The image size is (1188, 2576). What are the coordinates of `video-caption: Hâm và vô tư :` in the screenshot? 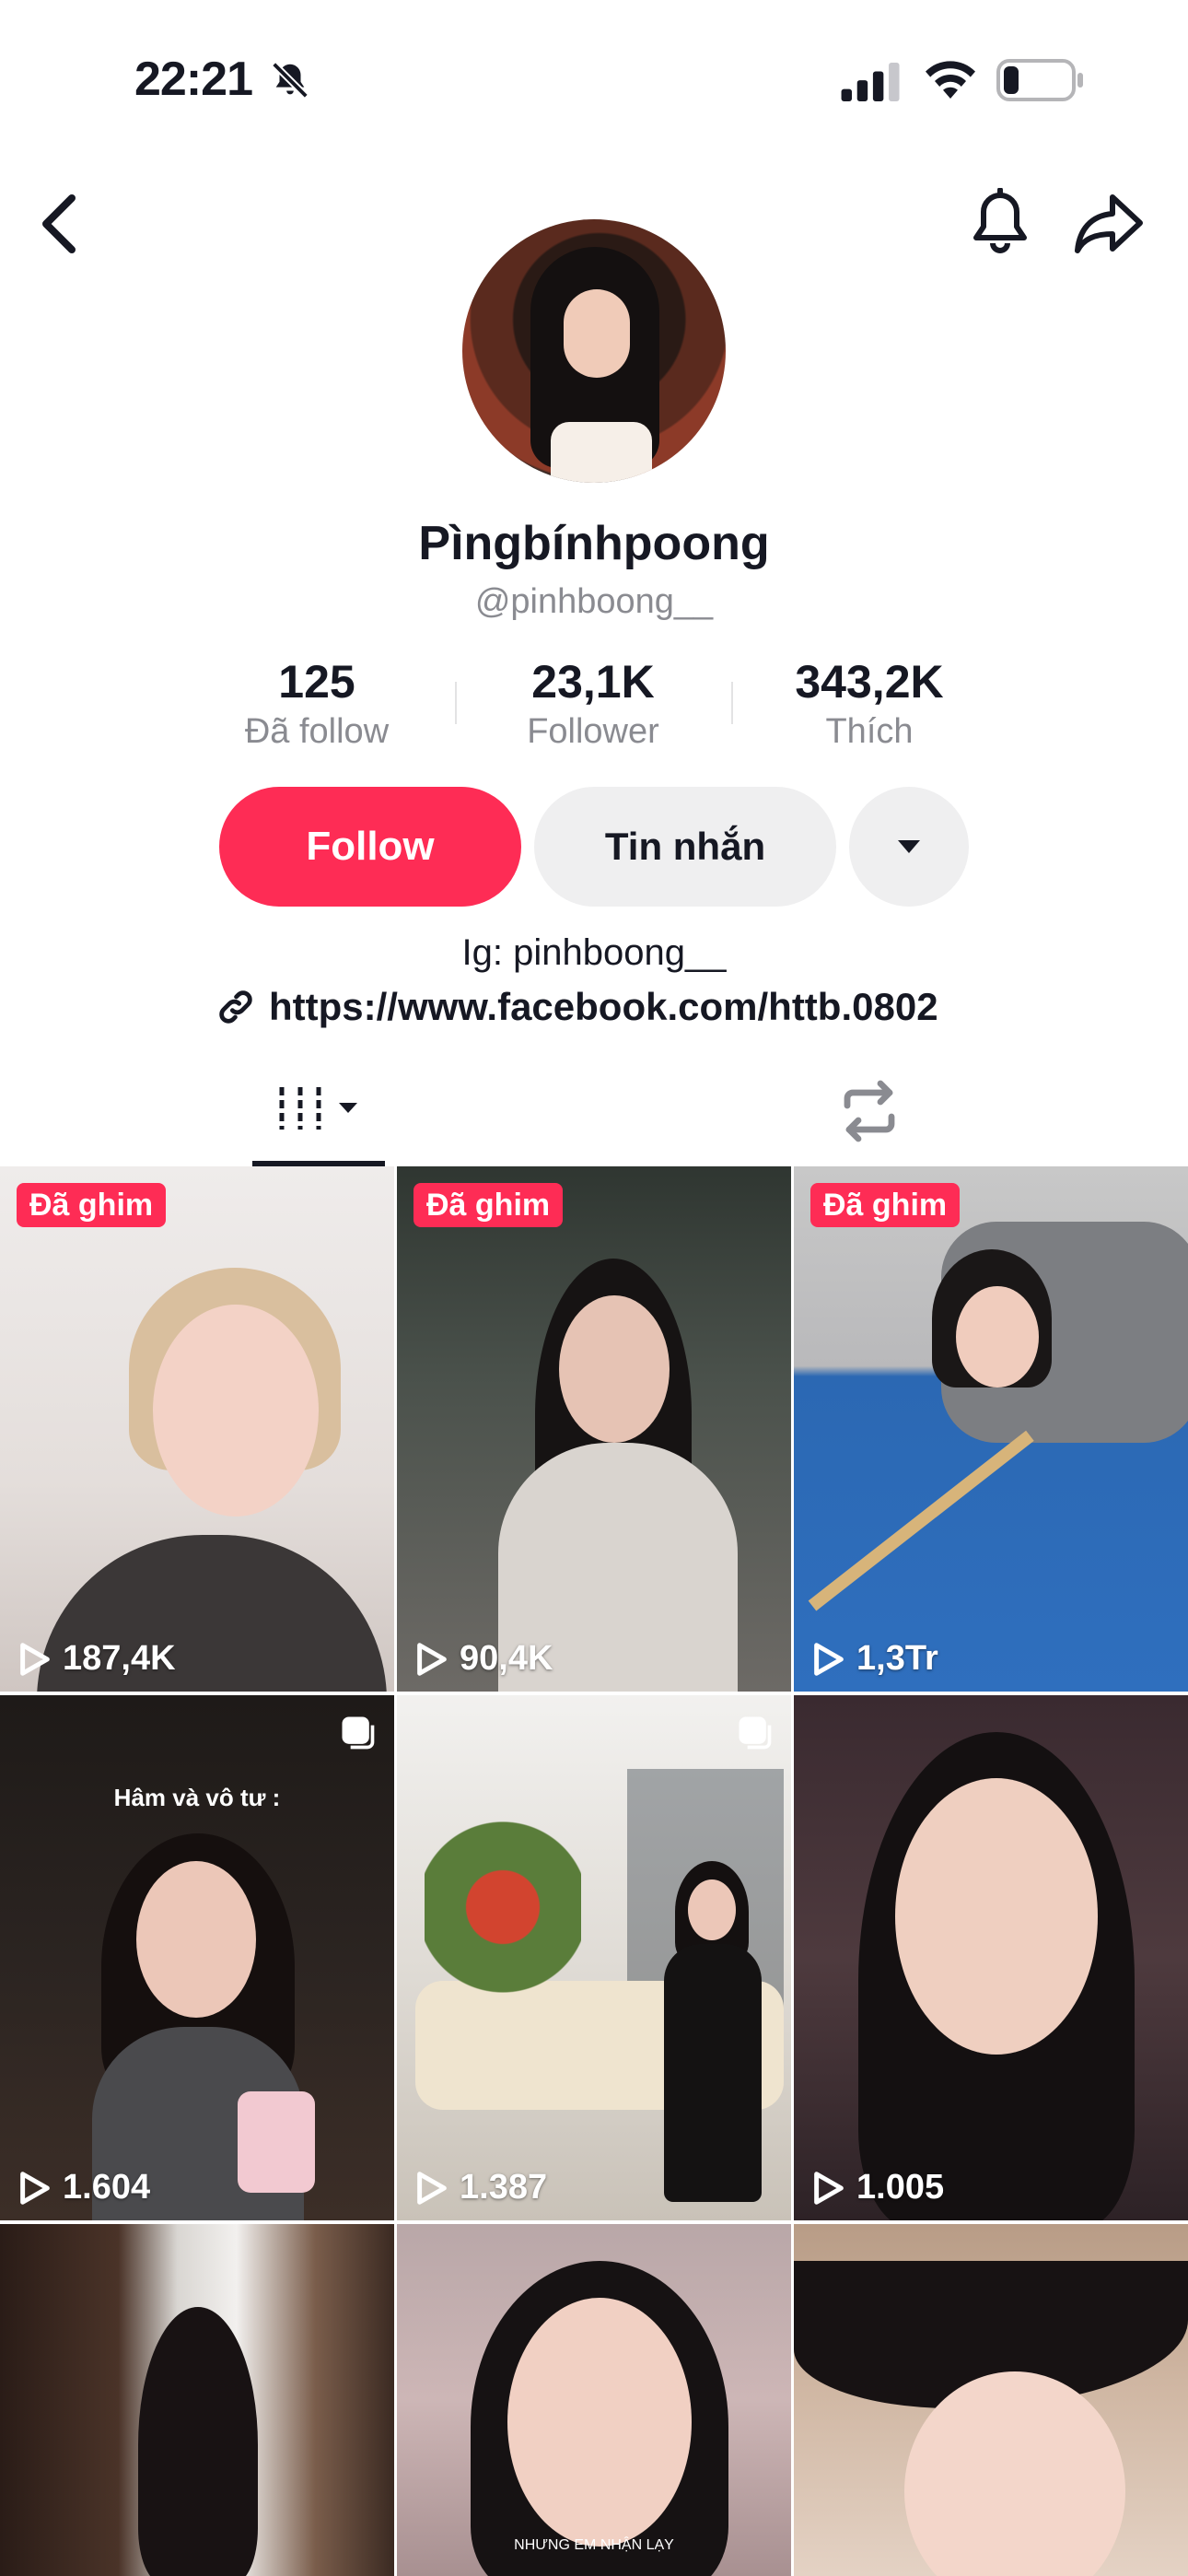 It's located at (197, 1797).